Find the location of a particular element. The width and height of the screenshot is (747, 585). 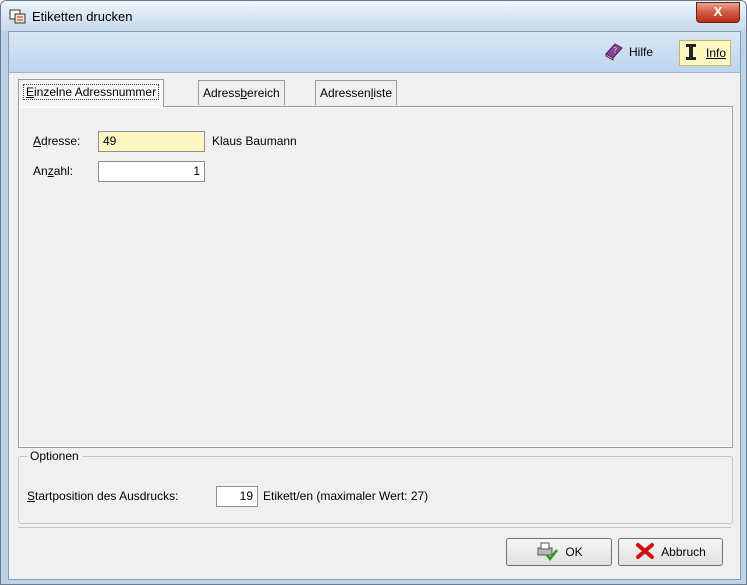

ok-button: OK is located at coordinates (559, 552).